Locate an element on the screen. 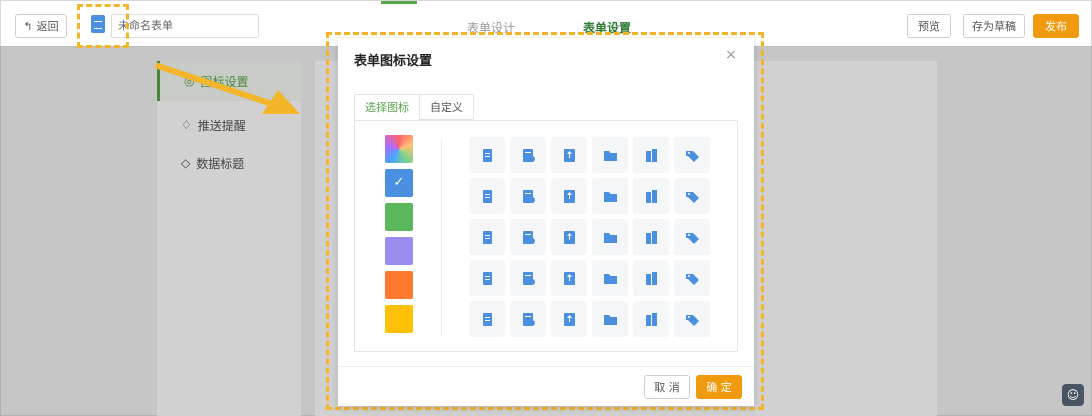  user-edit-icon is located at coordinates (528, 237).